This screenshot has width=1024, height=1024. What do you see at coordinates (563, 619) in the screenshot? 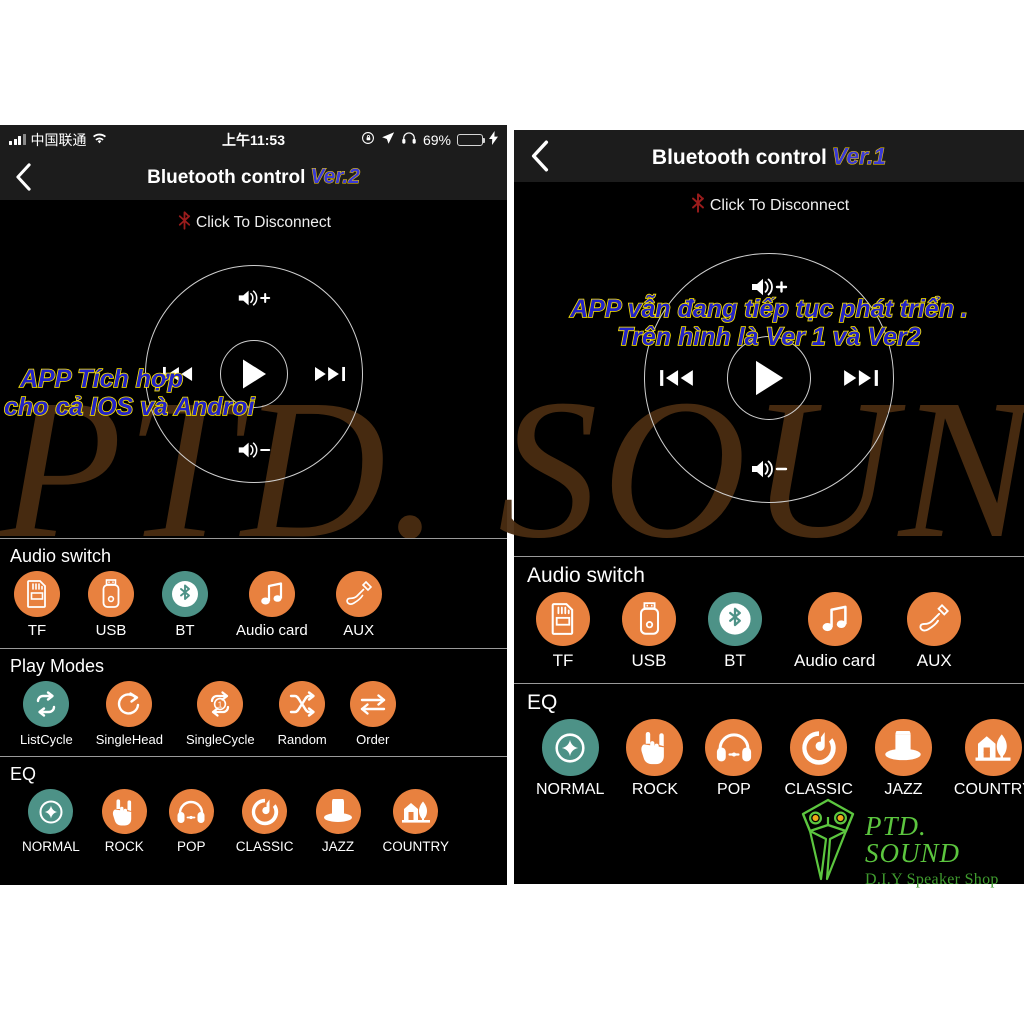
I see `sd-card-icon` at bounding box center [563, 619].